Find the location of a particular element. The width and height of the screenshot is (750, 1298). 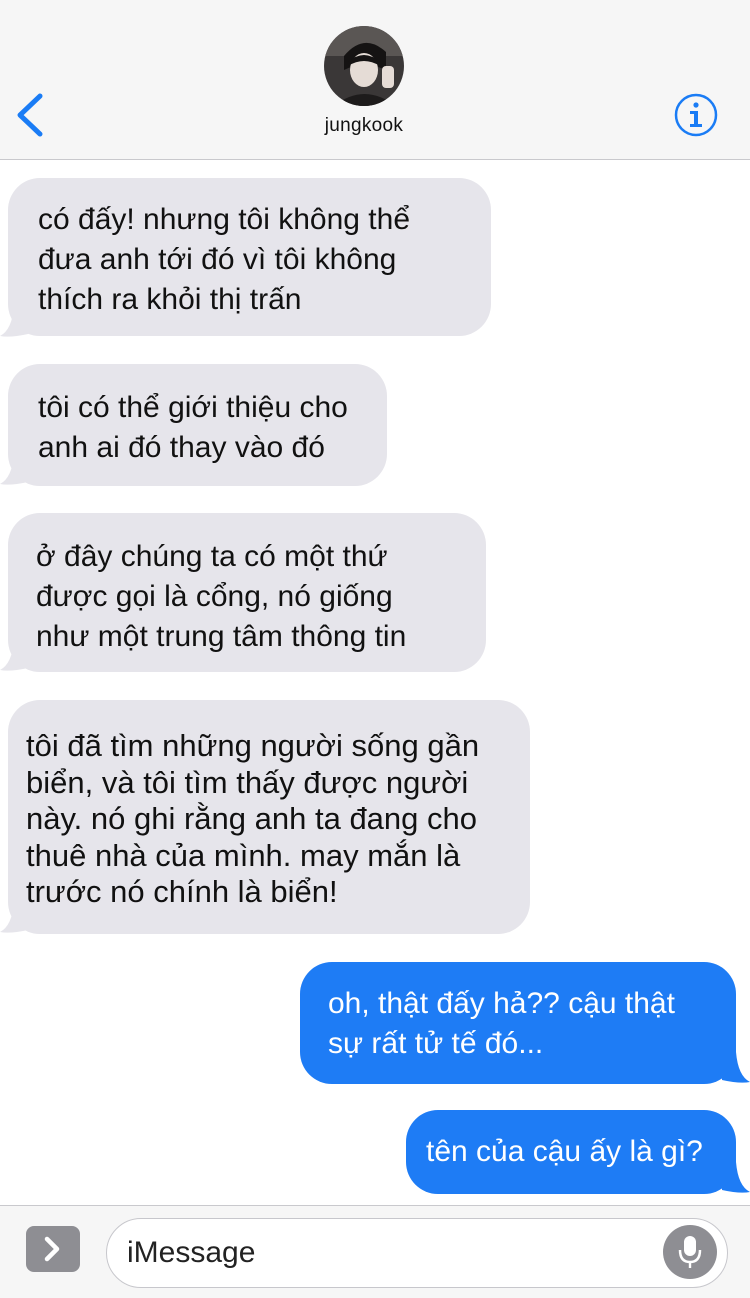

microphone-button is located at coordinates (690, 1252).